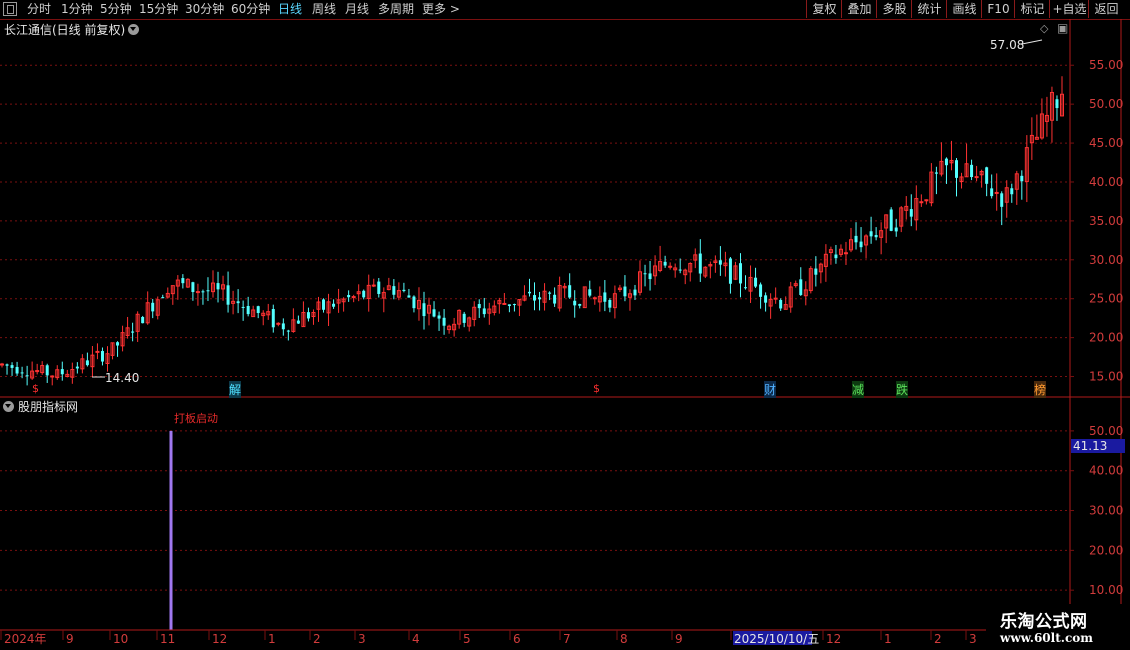 The width and height of the screenshot is (1130, 650). Describe the element at coordinates (167, 639) in the screenshot. I see `date-tick-label: 11` at that location.